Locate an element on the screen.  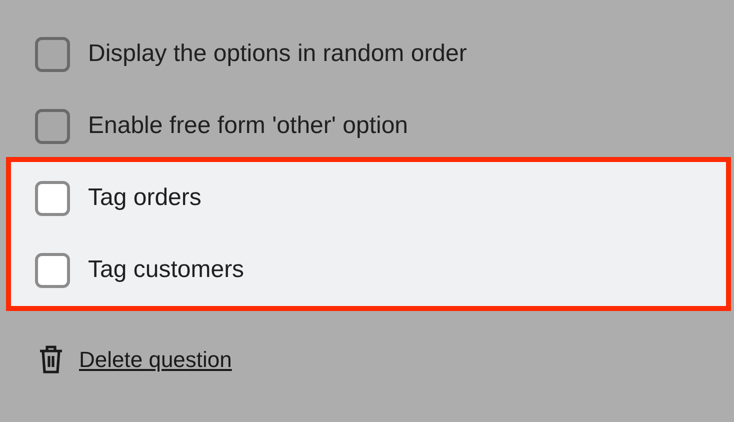
delete-link: Delete question is located at coordinates (155, 359).